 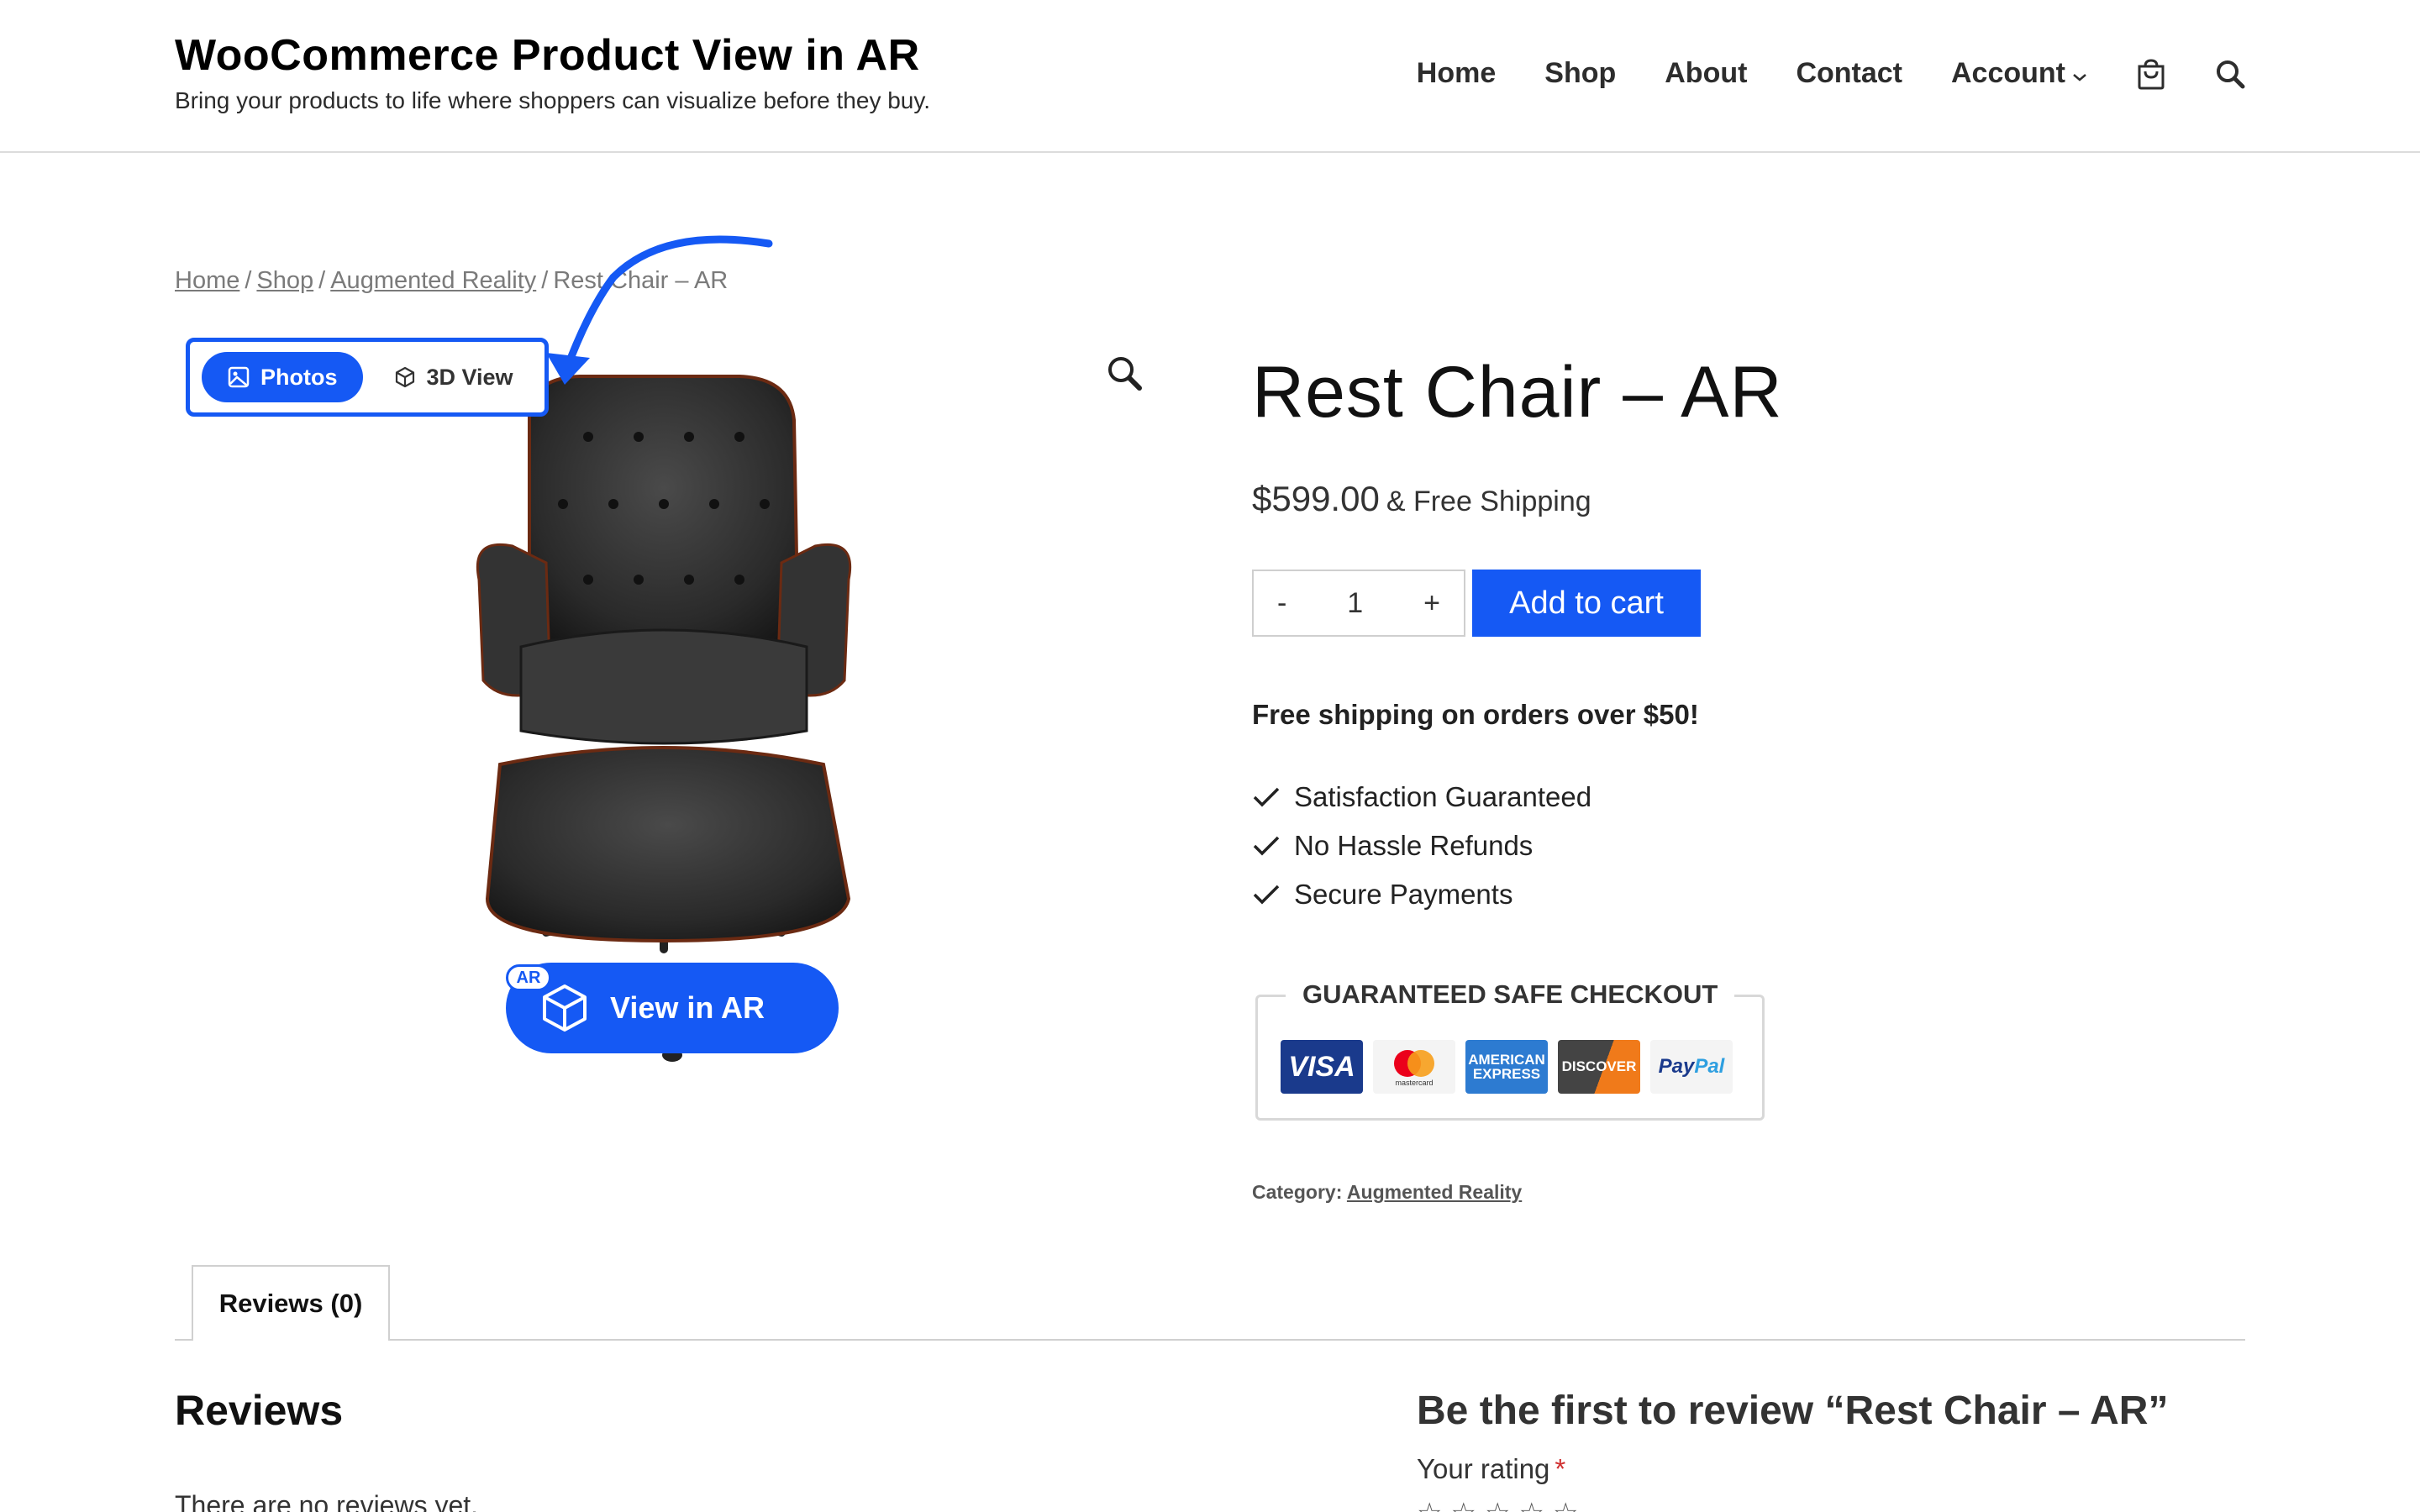 I want to click on price-line: $599.00 & Free Shipping, so click(x=1421, y=499).